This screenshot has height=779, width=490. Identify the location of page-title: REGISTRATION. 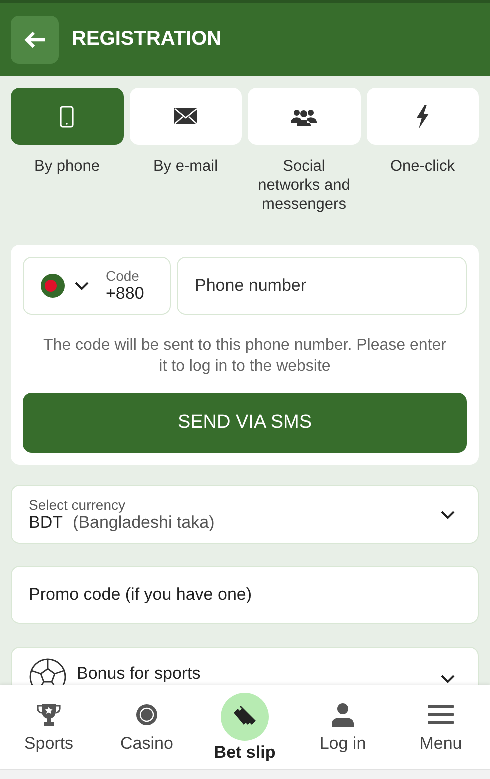
(147, 39).